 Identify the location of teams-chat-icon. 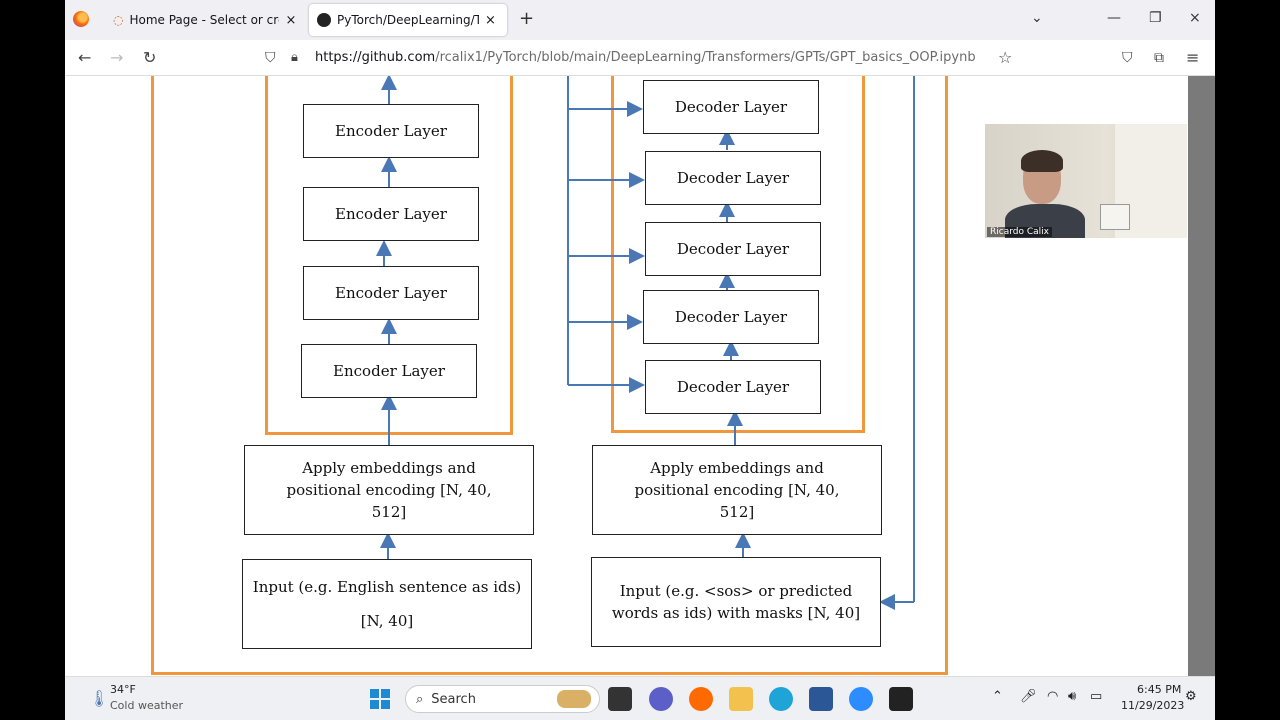
(661, 699).